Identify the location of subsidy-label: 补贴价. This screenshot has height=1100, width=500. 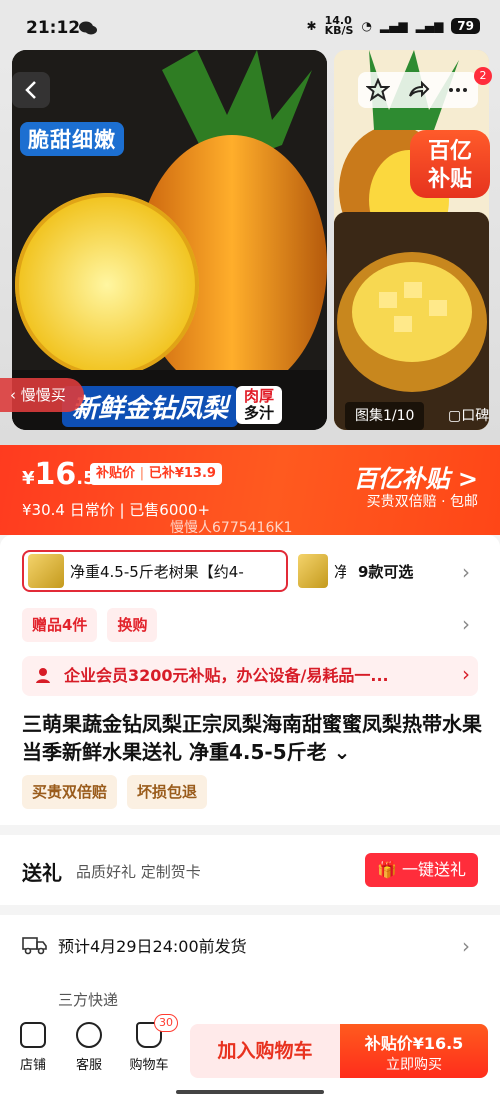
(116, 473).